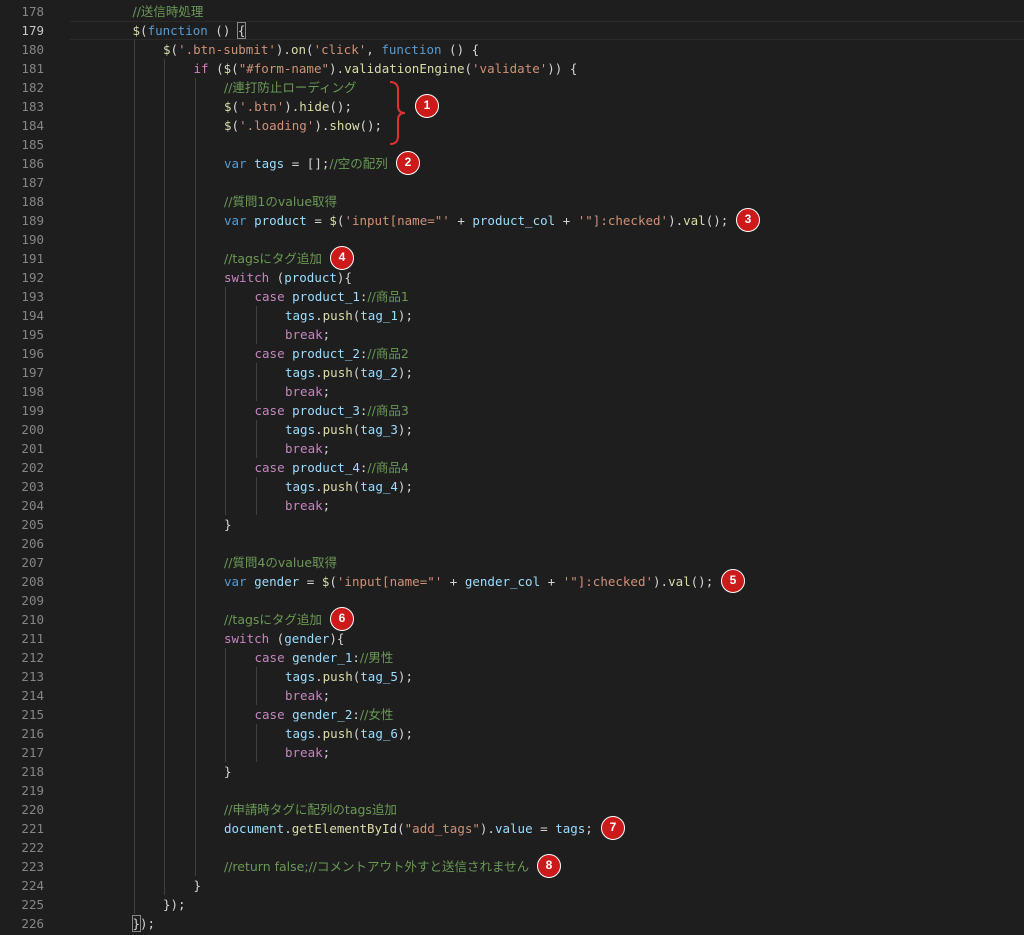 The image size is (1024, 935). Describe the element at coordinates (190, 30) in the screenshot. I see `code-line: $(function () {` at that location.